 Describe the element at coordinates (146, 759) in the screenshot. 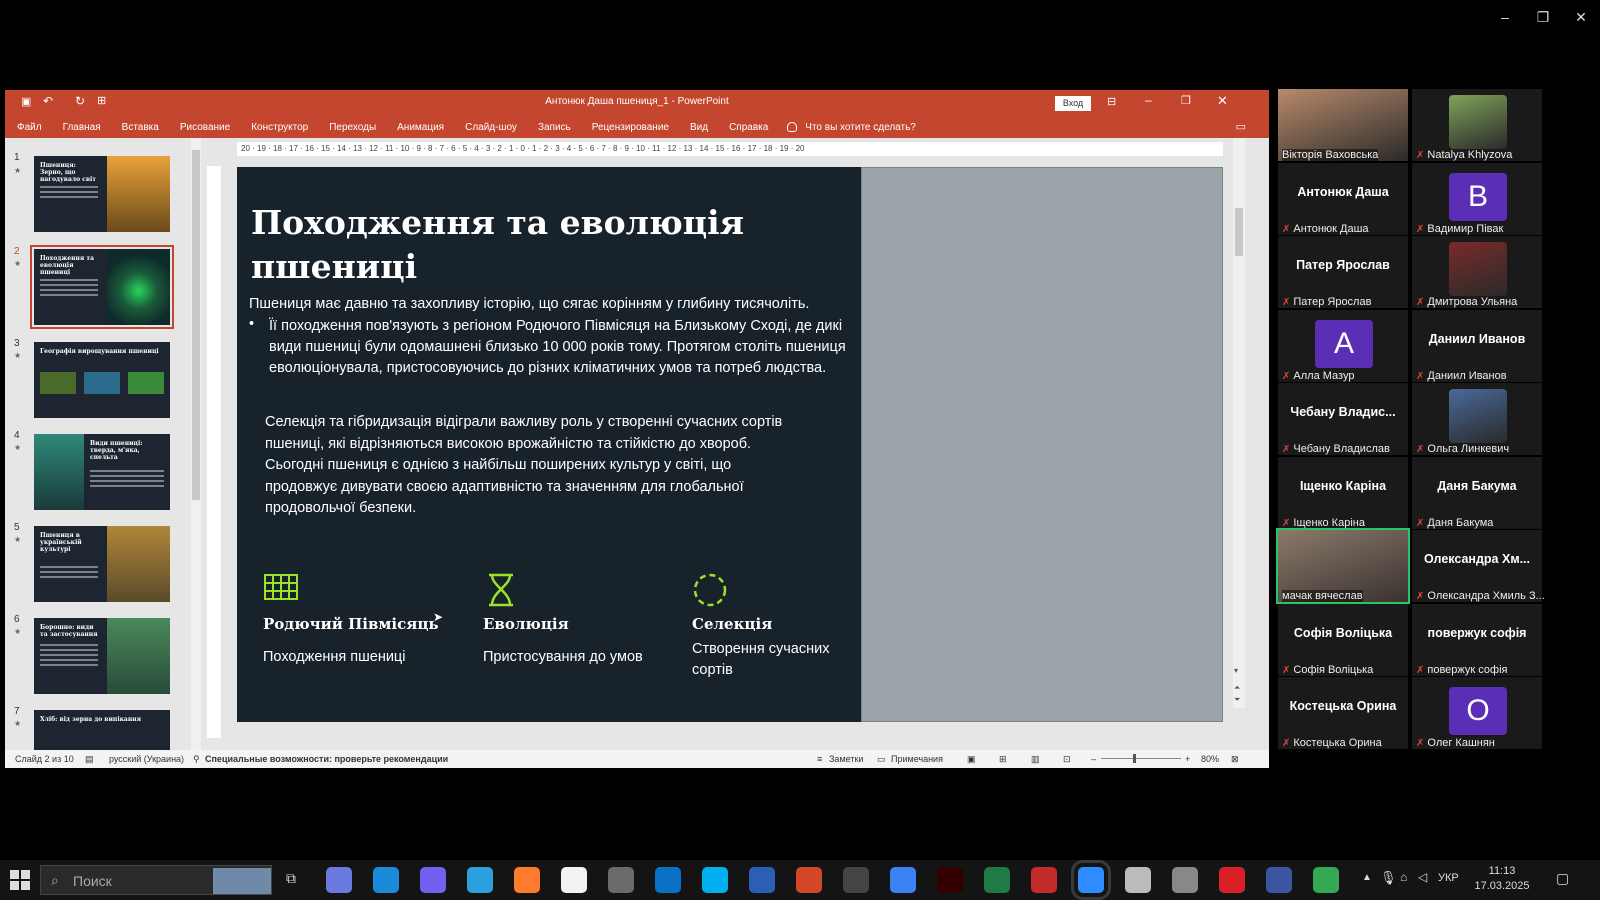

I see `language-indicator: русский (Украина)` at that location.